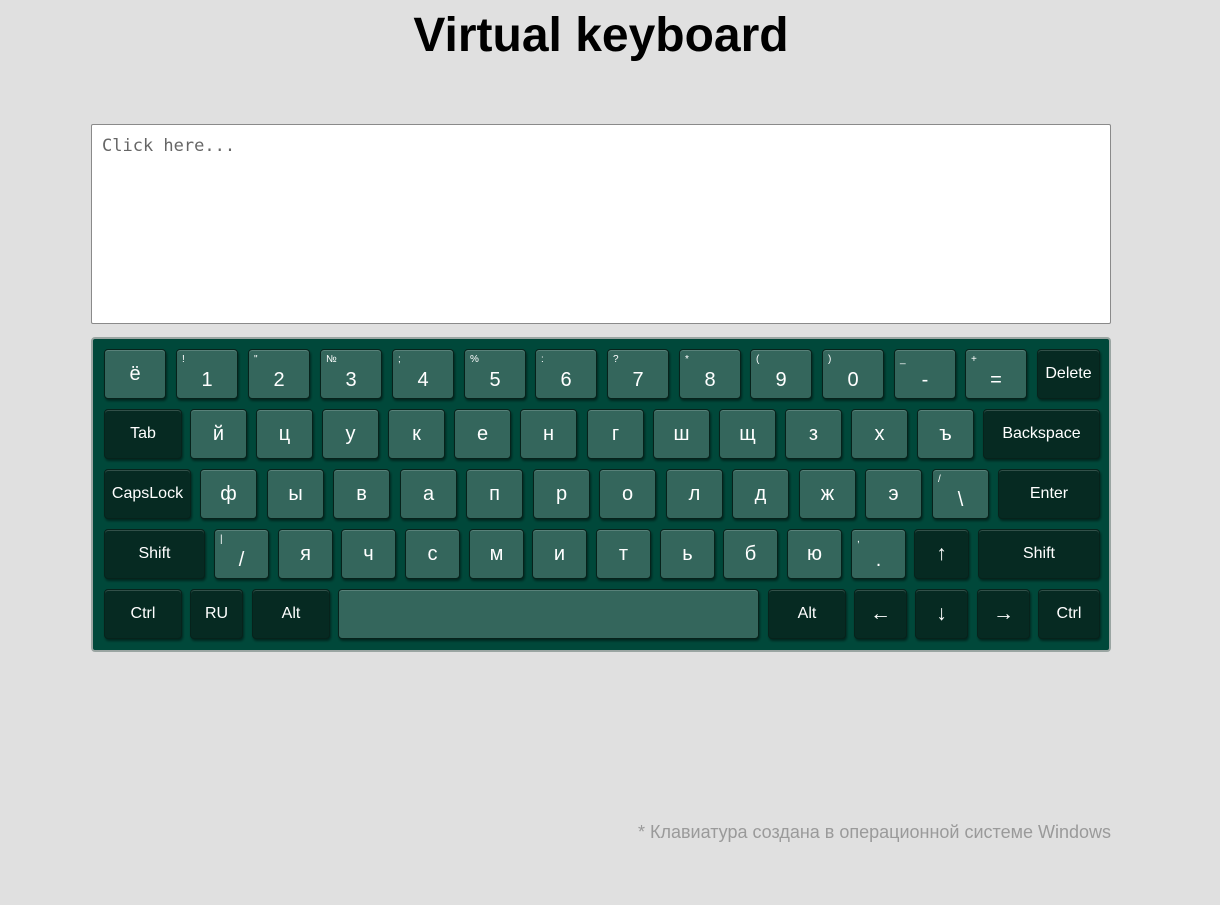  I want to click on key-ye: е, so click(482, 434).